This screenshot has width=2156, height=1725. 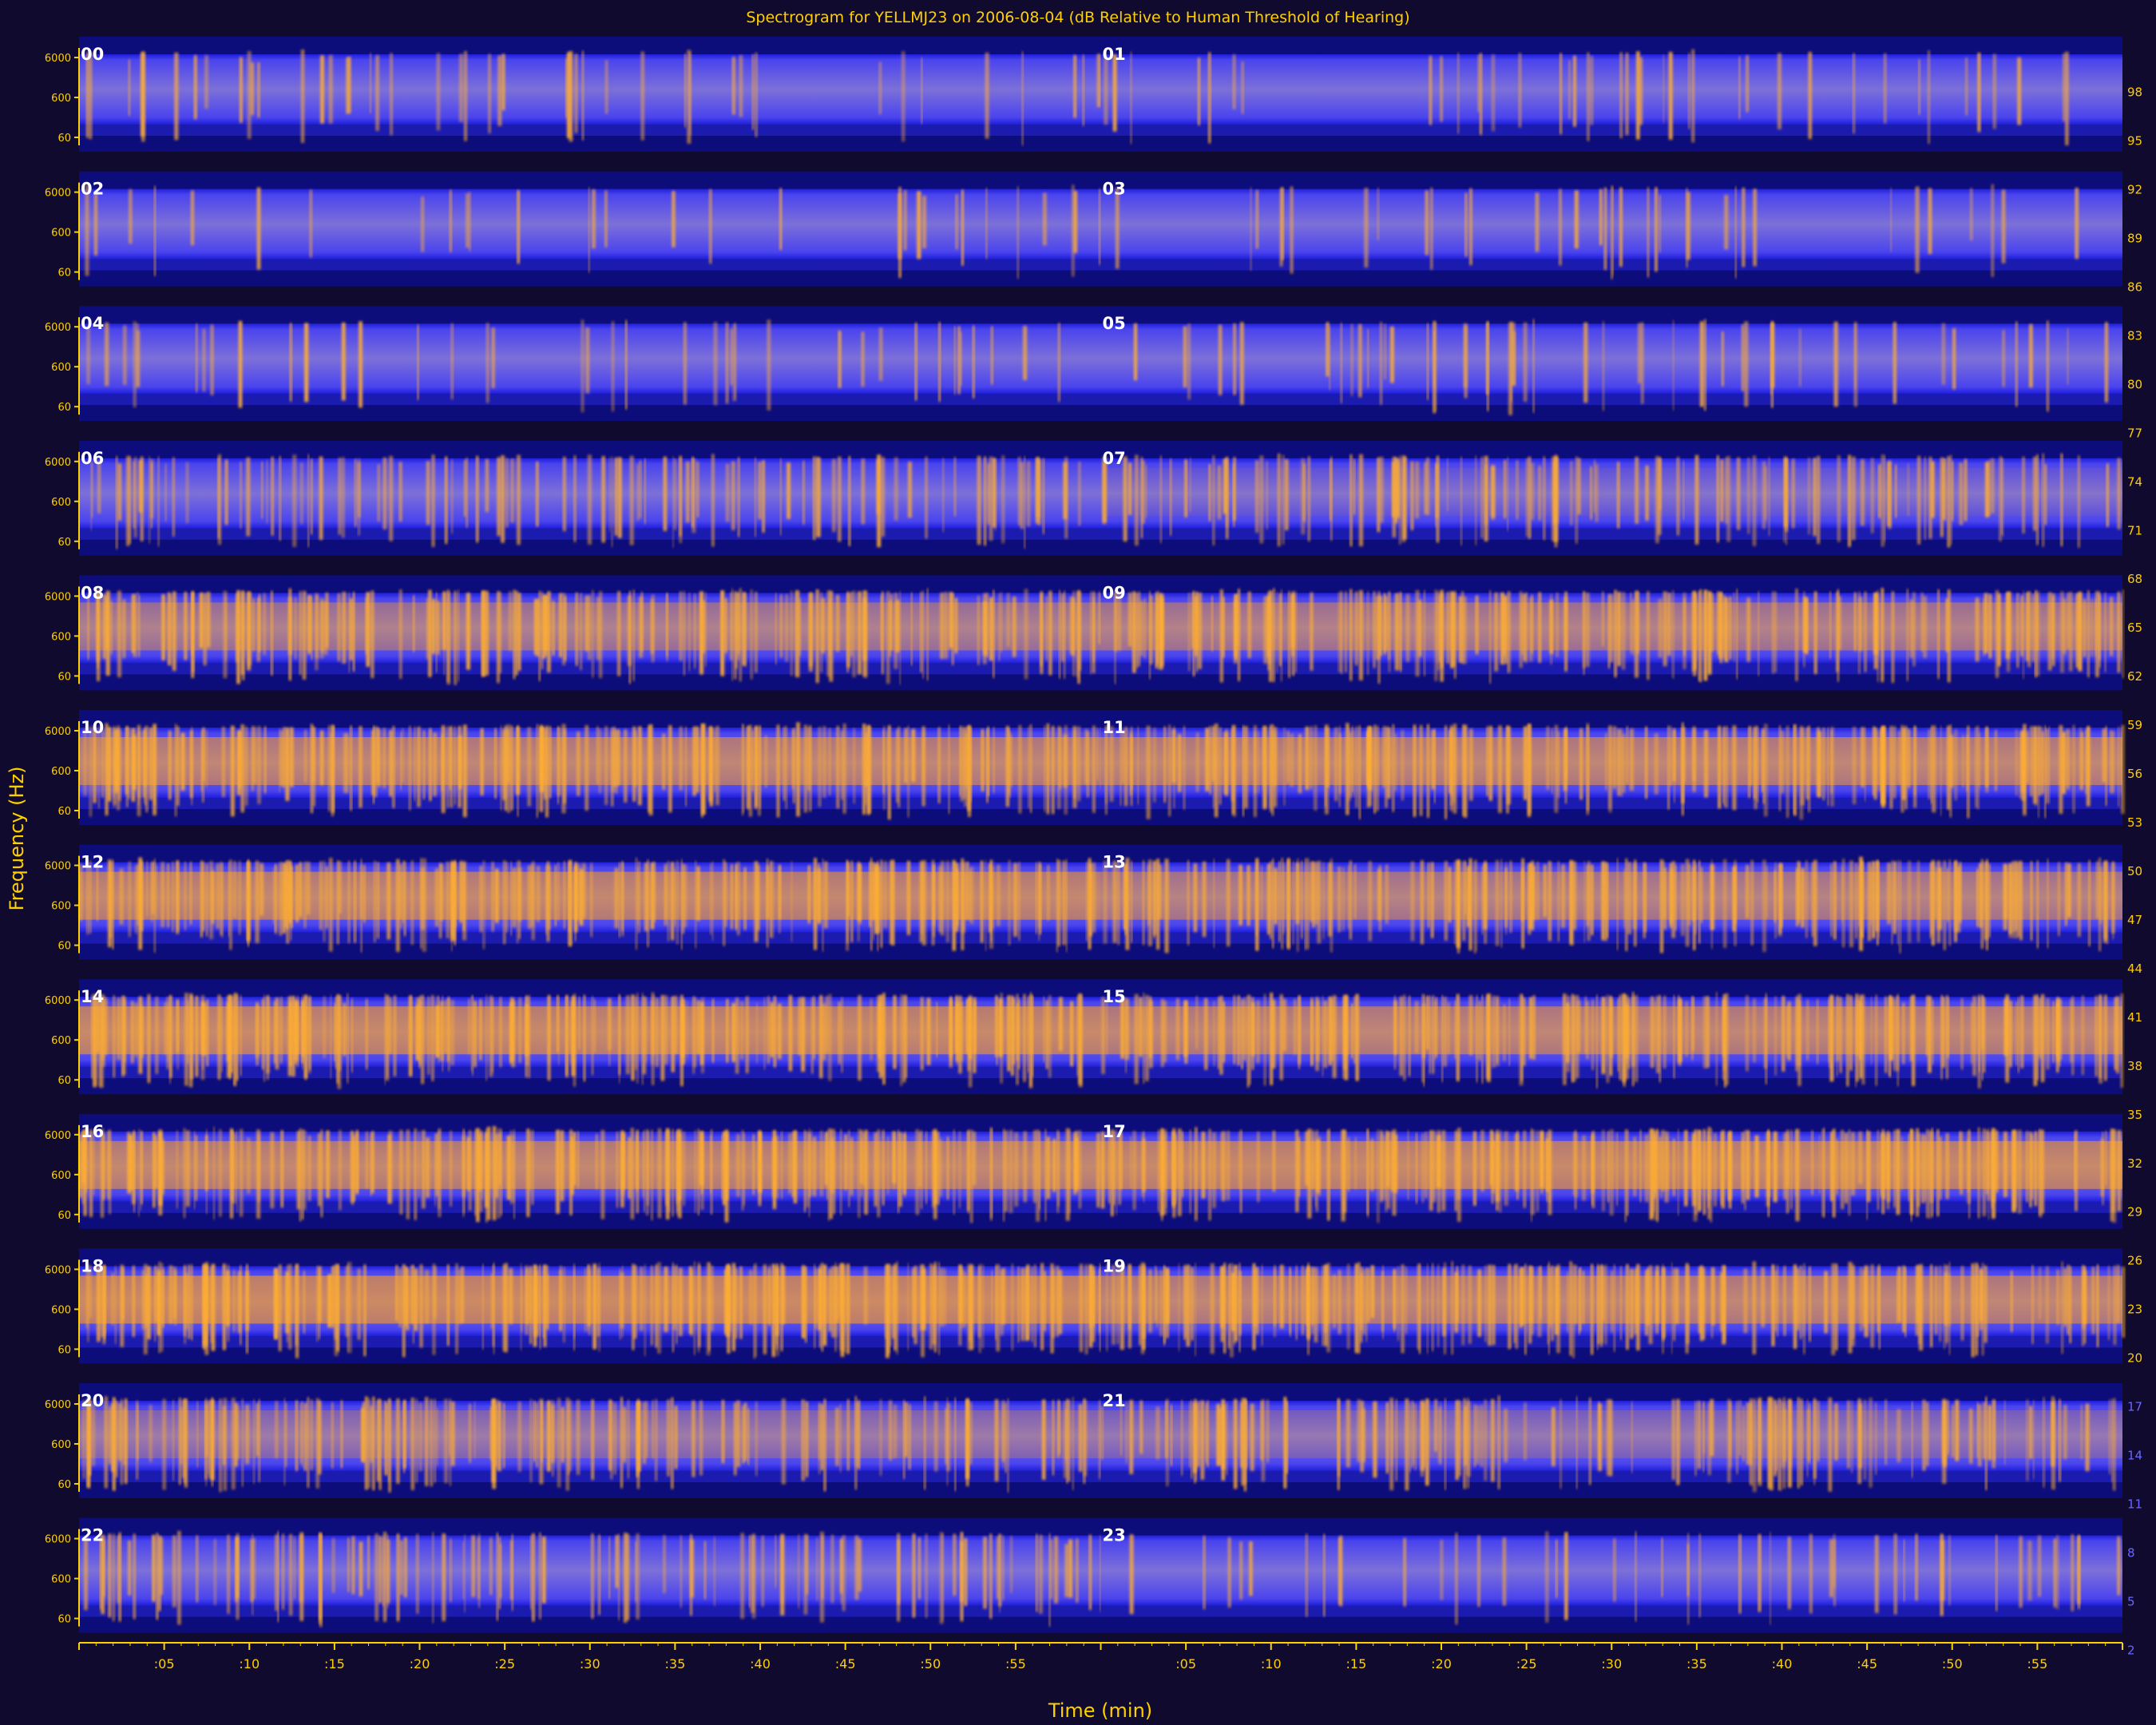 What do you see at coordinates (92, 862) in the screenshot?
I see `hour-label: 12` at bounding box center [92, 862].